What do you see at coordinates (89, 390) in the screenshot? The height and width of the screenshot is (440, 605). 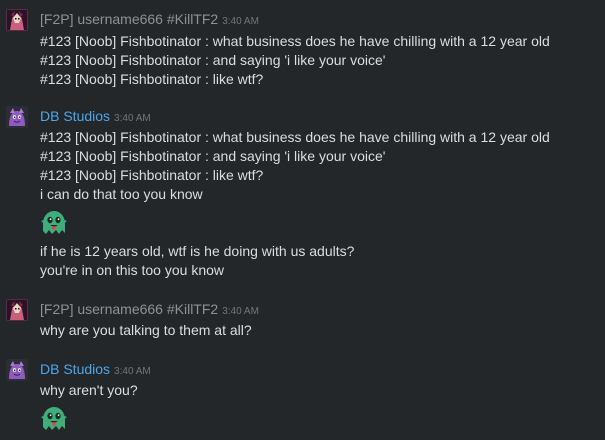 I see `message-line: why aren't you?` at bounding box center [89, 390].